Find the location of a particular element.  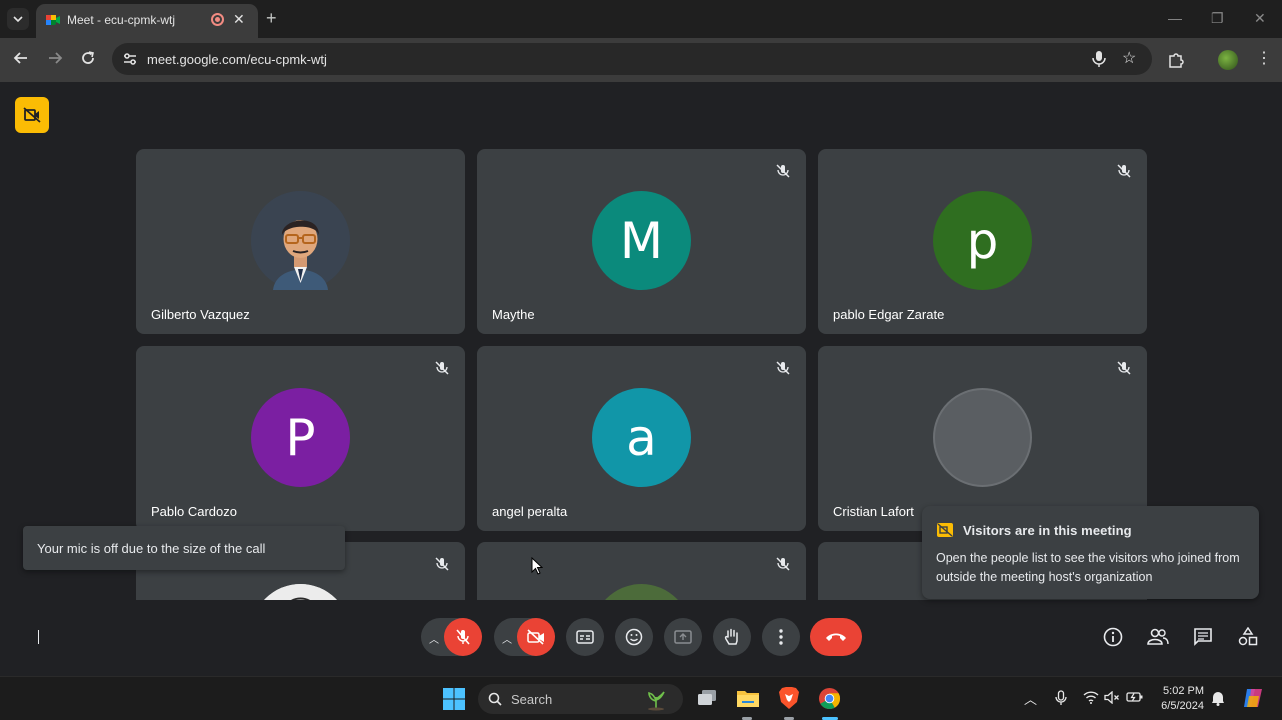

tab-search-dropdown-icon is located at coordinates (18, 19).